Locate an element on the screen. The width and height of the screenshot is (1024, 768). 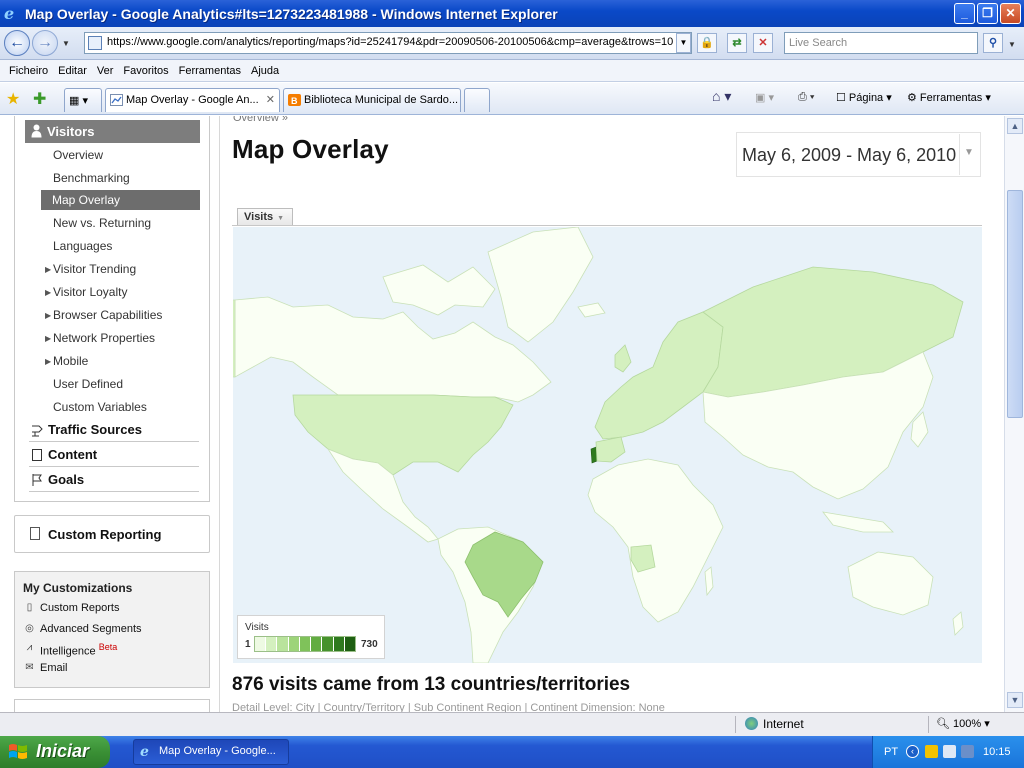
metric-label: Visits is located at coordinates (259, 217).